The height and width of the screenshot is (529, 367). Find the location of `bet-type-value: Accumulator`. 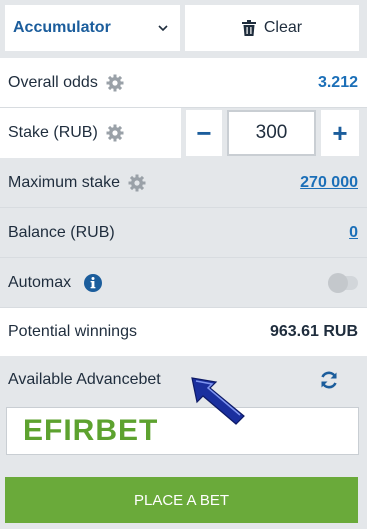

bet-type-value: Accumulator is located at coordinates (62, 27).